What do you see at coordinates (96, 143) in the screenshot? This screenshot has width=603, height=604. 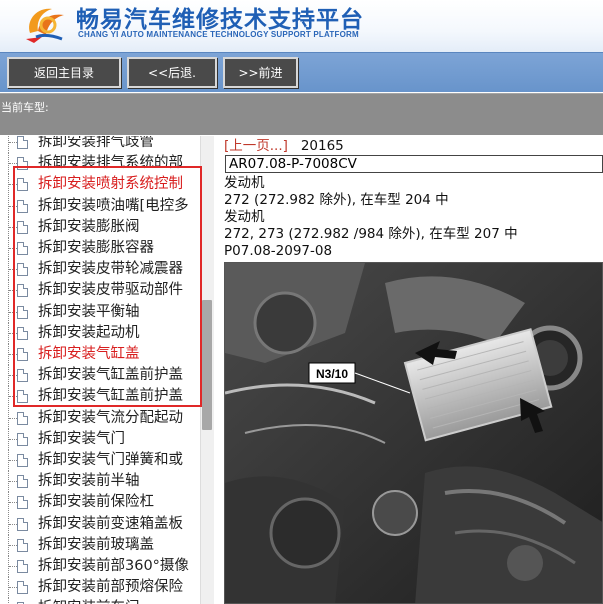 I see `tree-item-label: 拆卸安装排气歧管` at bounding box center [96, 143].